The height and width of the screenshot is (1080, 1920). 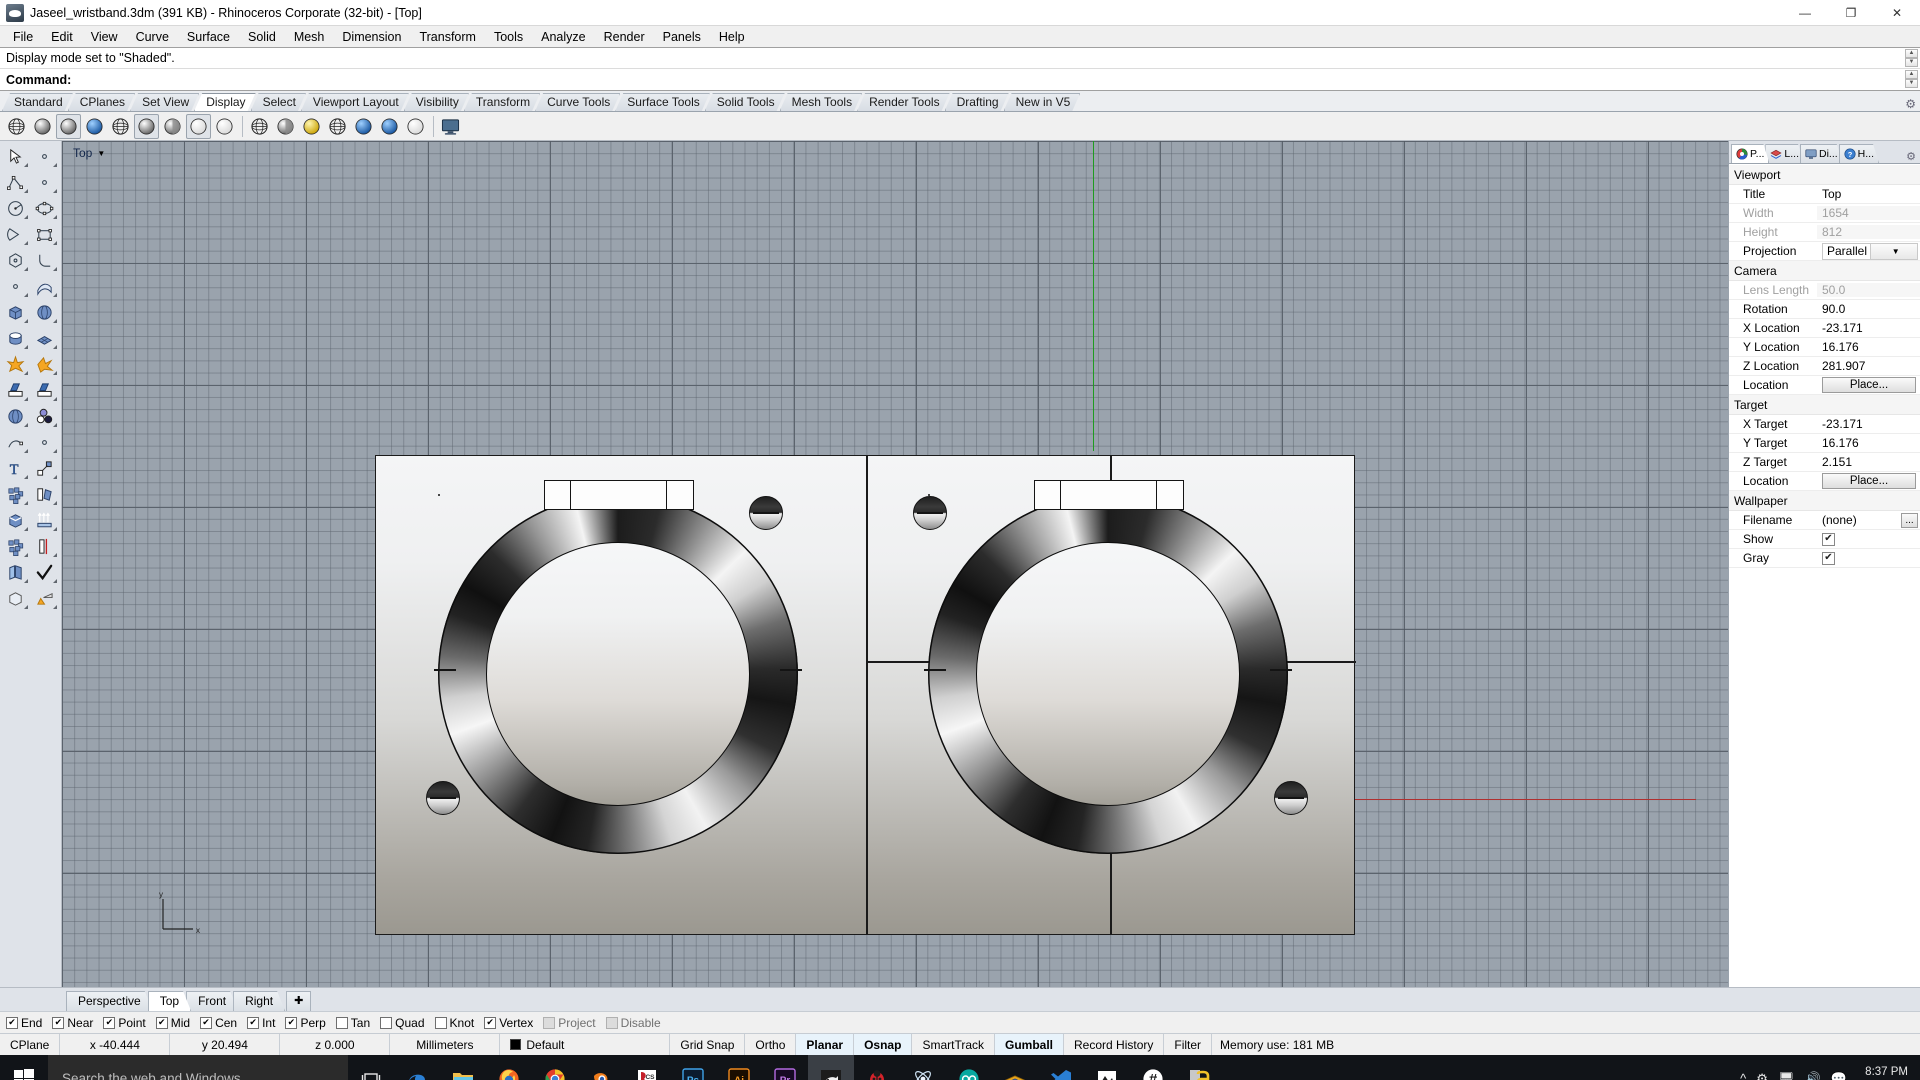 What do you see at coordinates (212, 1001) in the screenshot?
I see `view-tab-front: Front` at bounding box center [212, 1001].